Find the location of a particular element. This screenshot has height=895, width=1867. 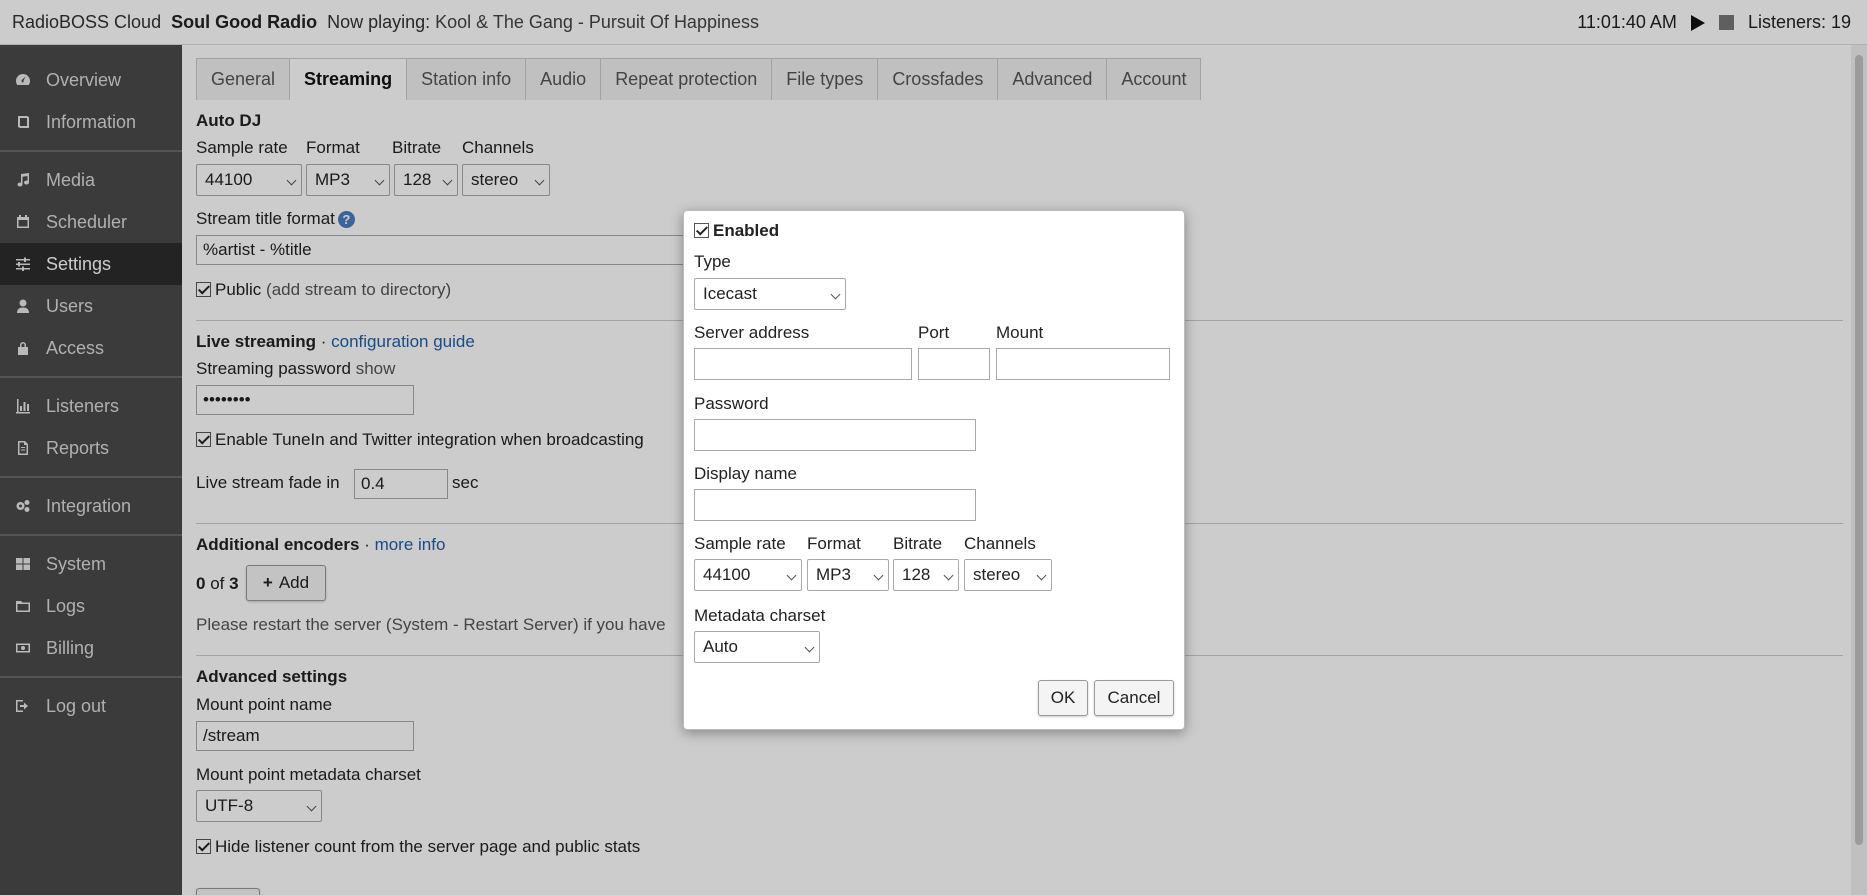

password-label: Password is located at coordinates (731, 403).